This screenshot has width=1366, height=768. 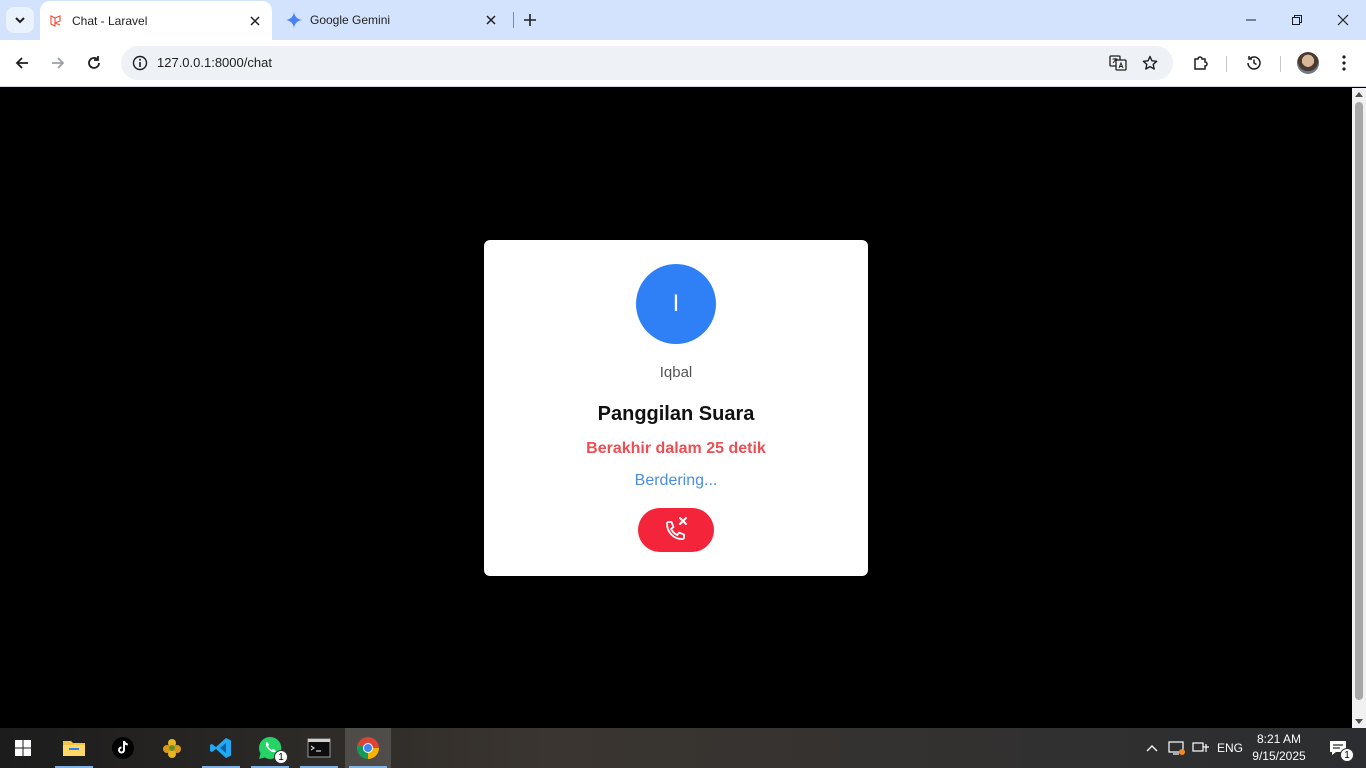 I want to click on notification-badge: 1, so click(x=1347, y=755).